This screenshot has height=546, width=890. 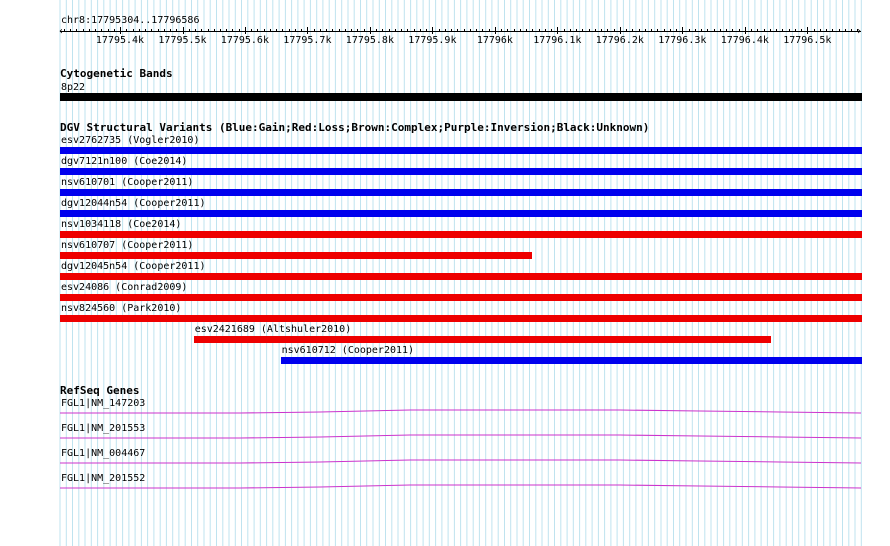 I want to click on cytoband-label: 8p22, so click(x=73, y=87).